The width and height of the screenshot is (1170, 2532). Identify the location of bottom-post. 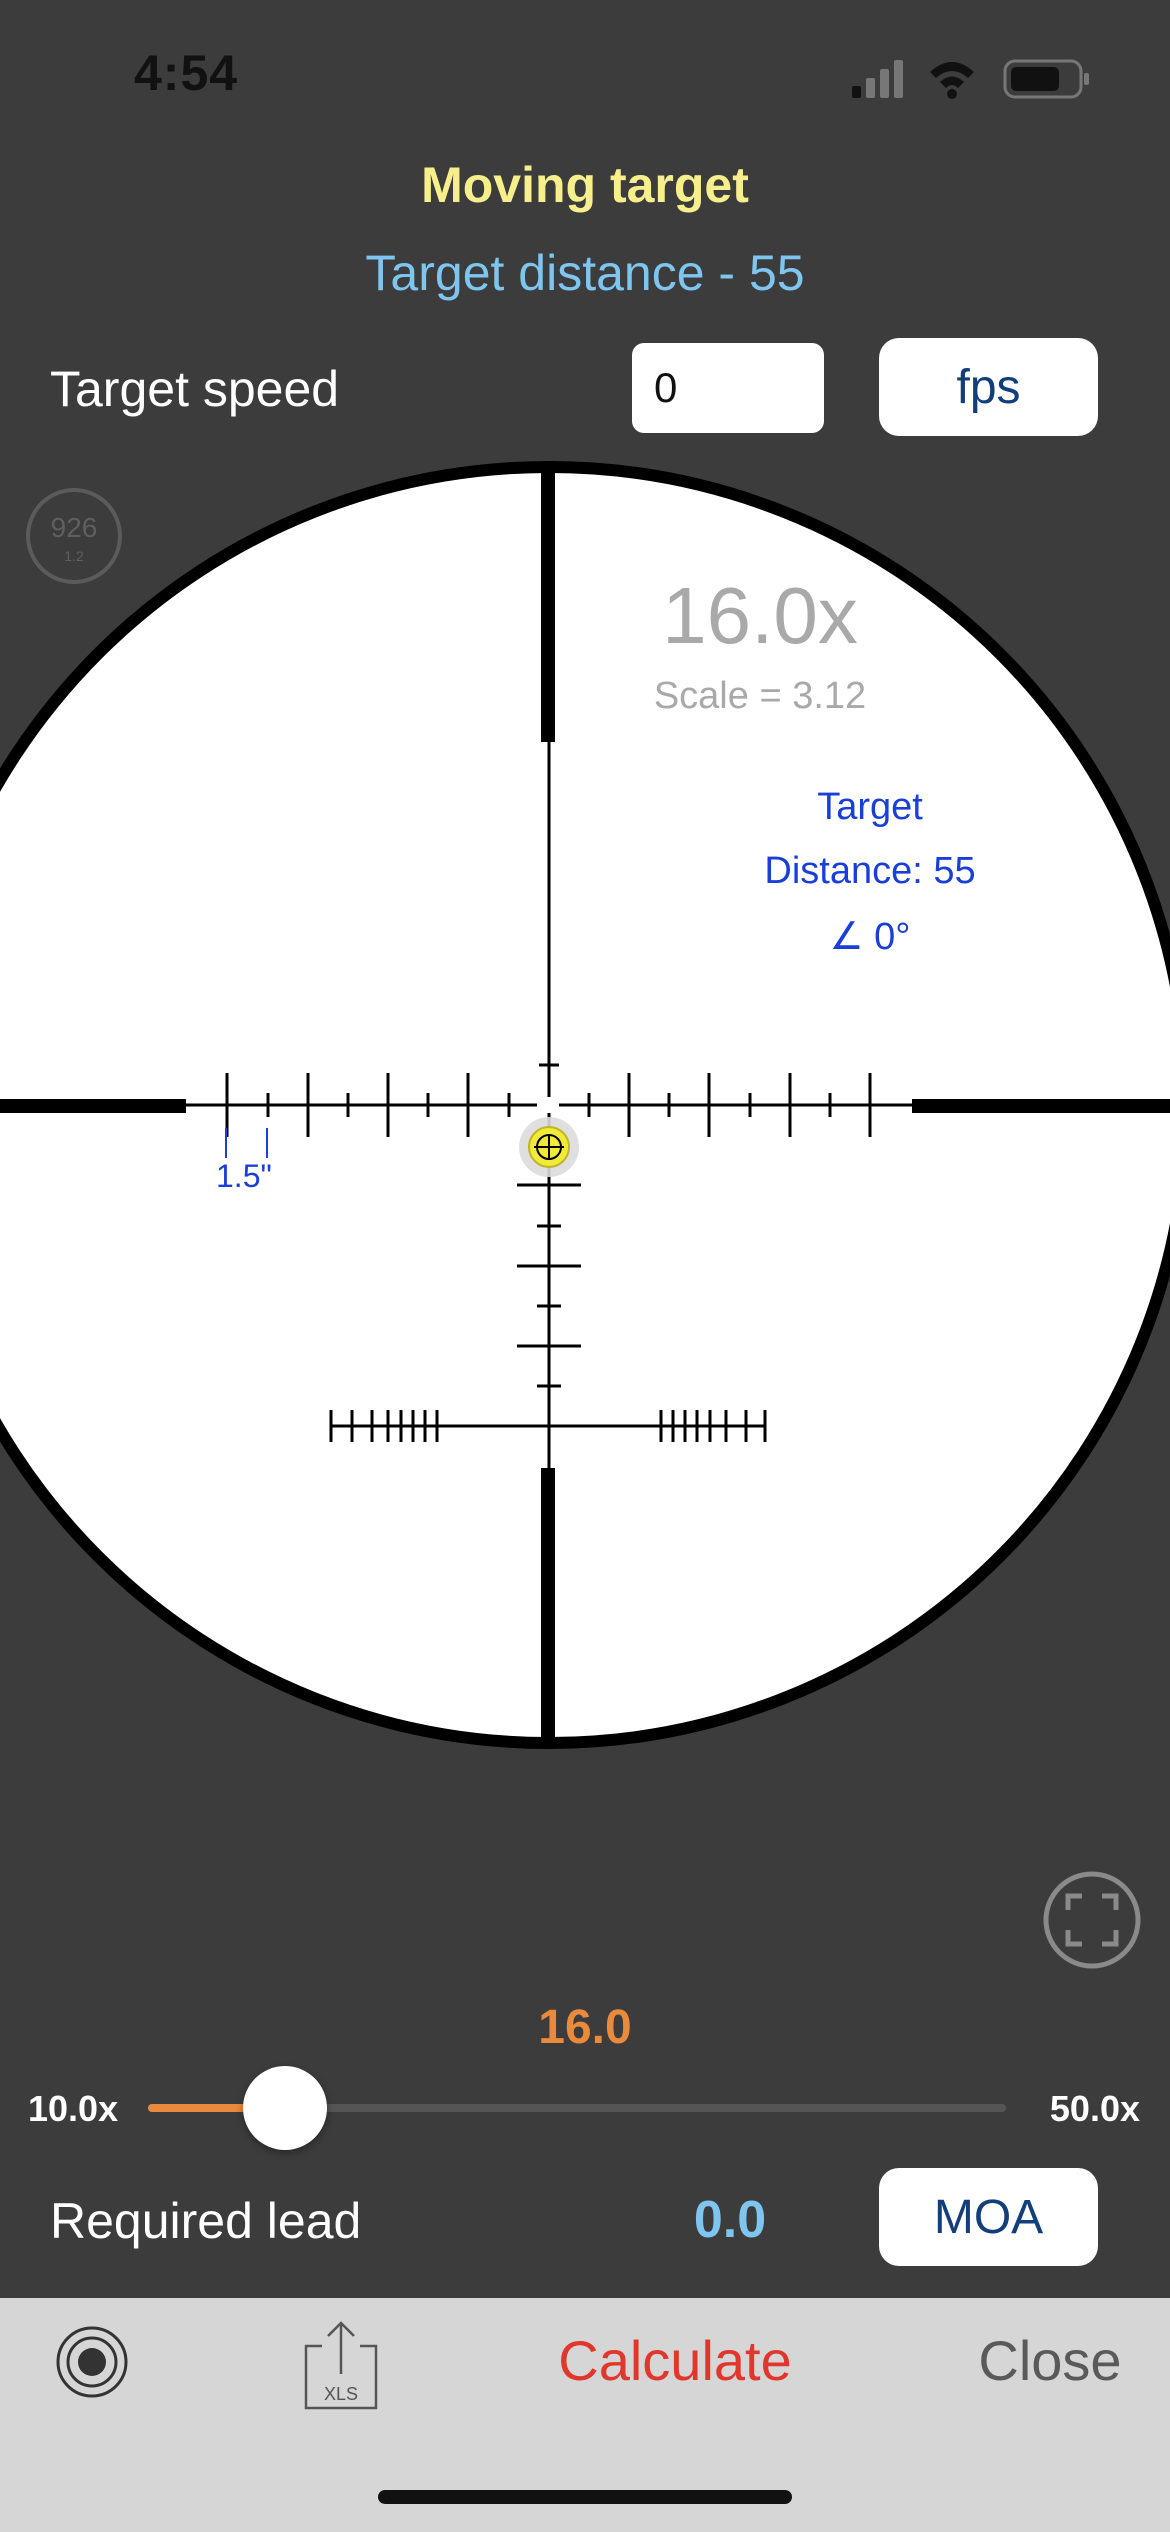
(548, 1608).